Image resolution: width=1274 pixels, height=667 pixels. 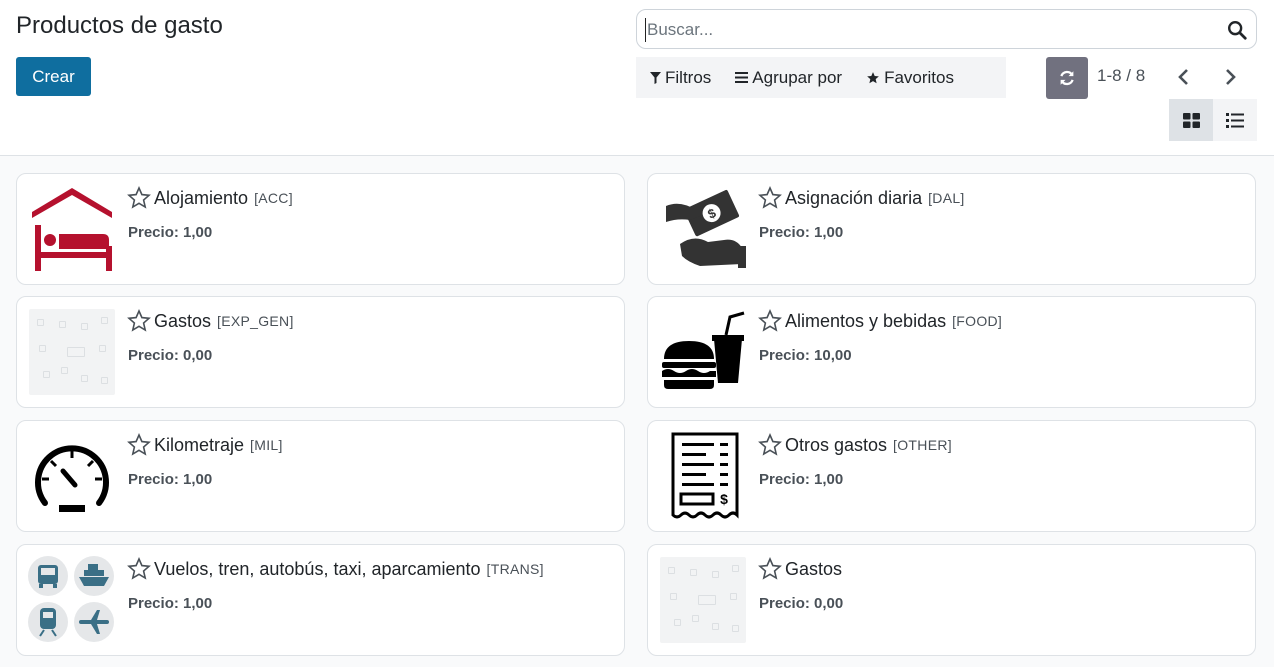 What do you see at coordinates (873, 77) in the screenshot?
I see `star-icon` at bounding box center [873, 77].